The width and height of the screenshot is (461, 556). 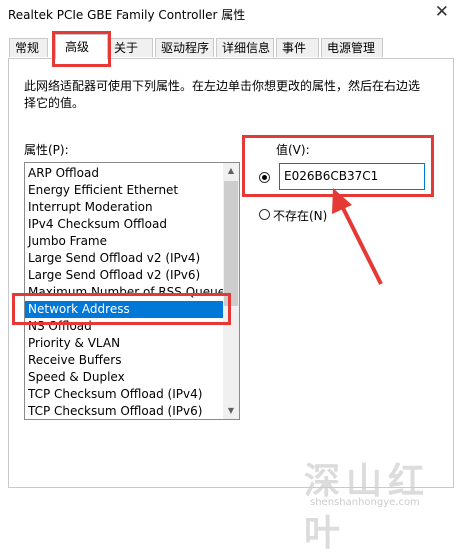 I want to click on list-item-network-address: Network Address, so click(x=124, y=309).